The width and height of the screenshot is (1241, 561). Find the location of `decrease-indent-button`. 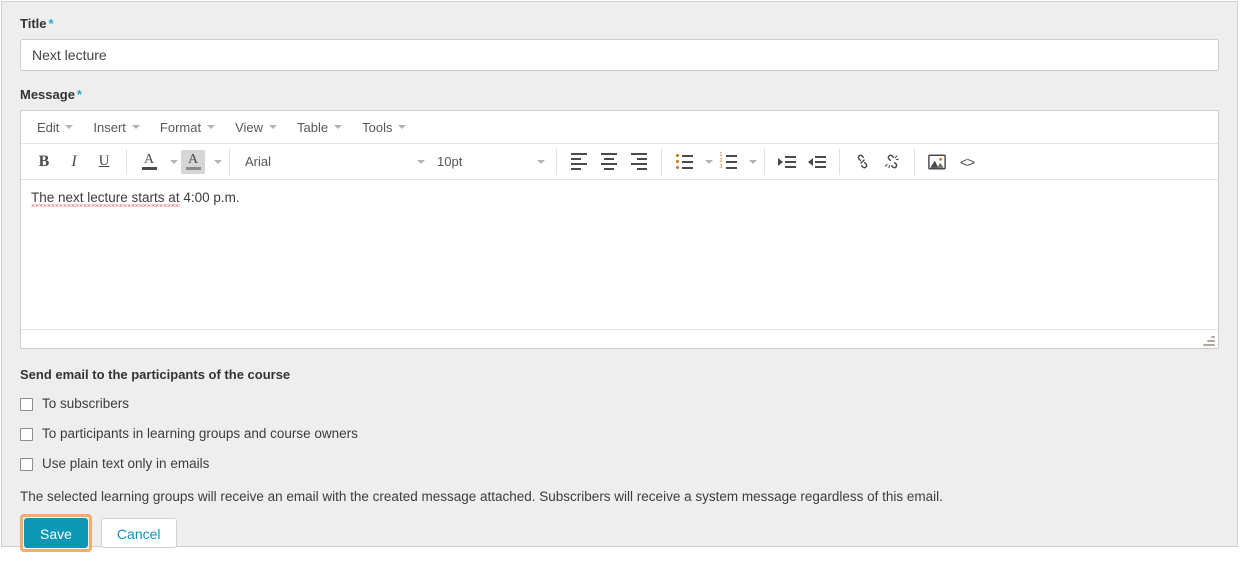

decrease-indent-button is located at coordinates (817, 162).